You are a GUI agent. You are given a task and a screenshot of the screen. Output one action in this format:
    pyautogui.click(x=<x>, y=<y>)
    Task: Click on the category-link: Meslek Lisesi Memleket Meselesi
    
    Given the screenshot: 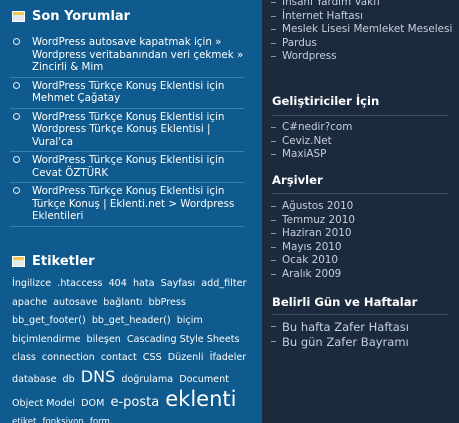 What is the action you would take?
    pyautogui.click(x=363, y=30)
    